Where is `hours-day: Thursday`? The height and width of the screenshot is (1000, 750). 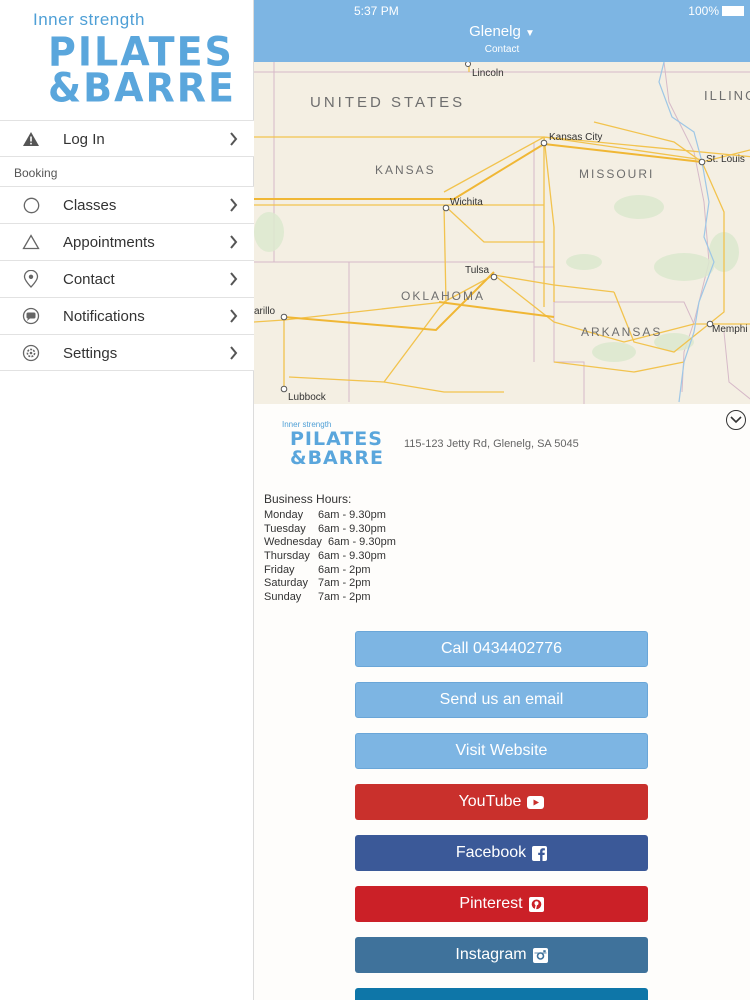 hours-day: Thursday is located at coordinates (287, 556).